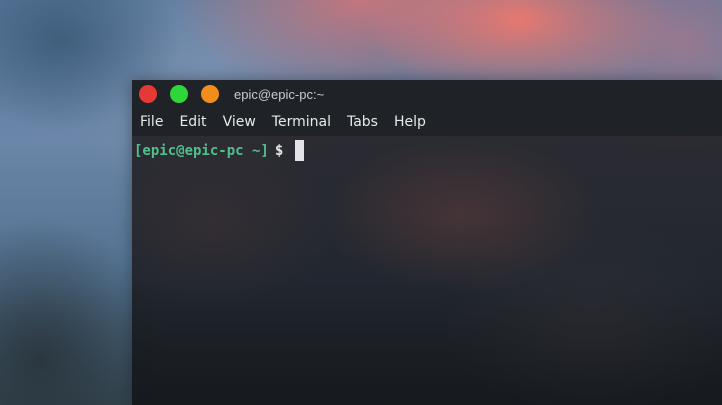  I want to click on close-window-button, so click(148, 94).